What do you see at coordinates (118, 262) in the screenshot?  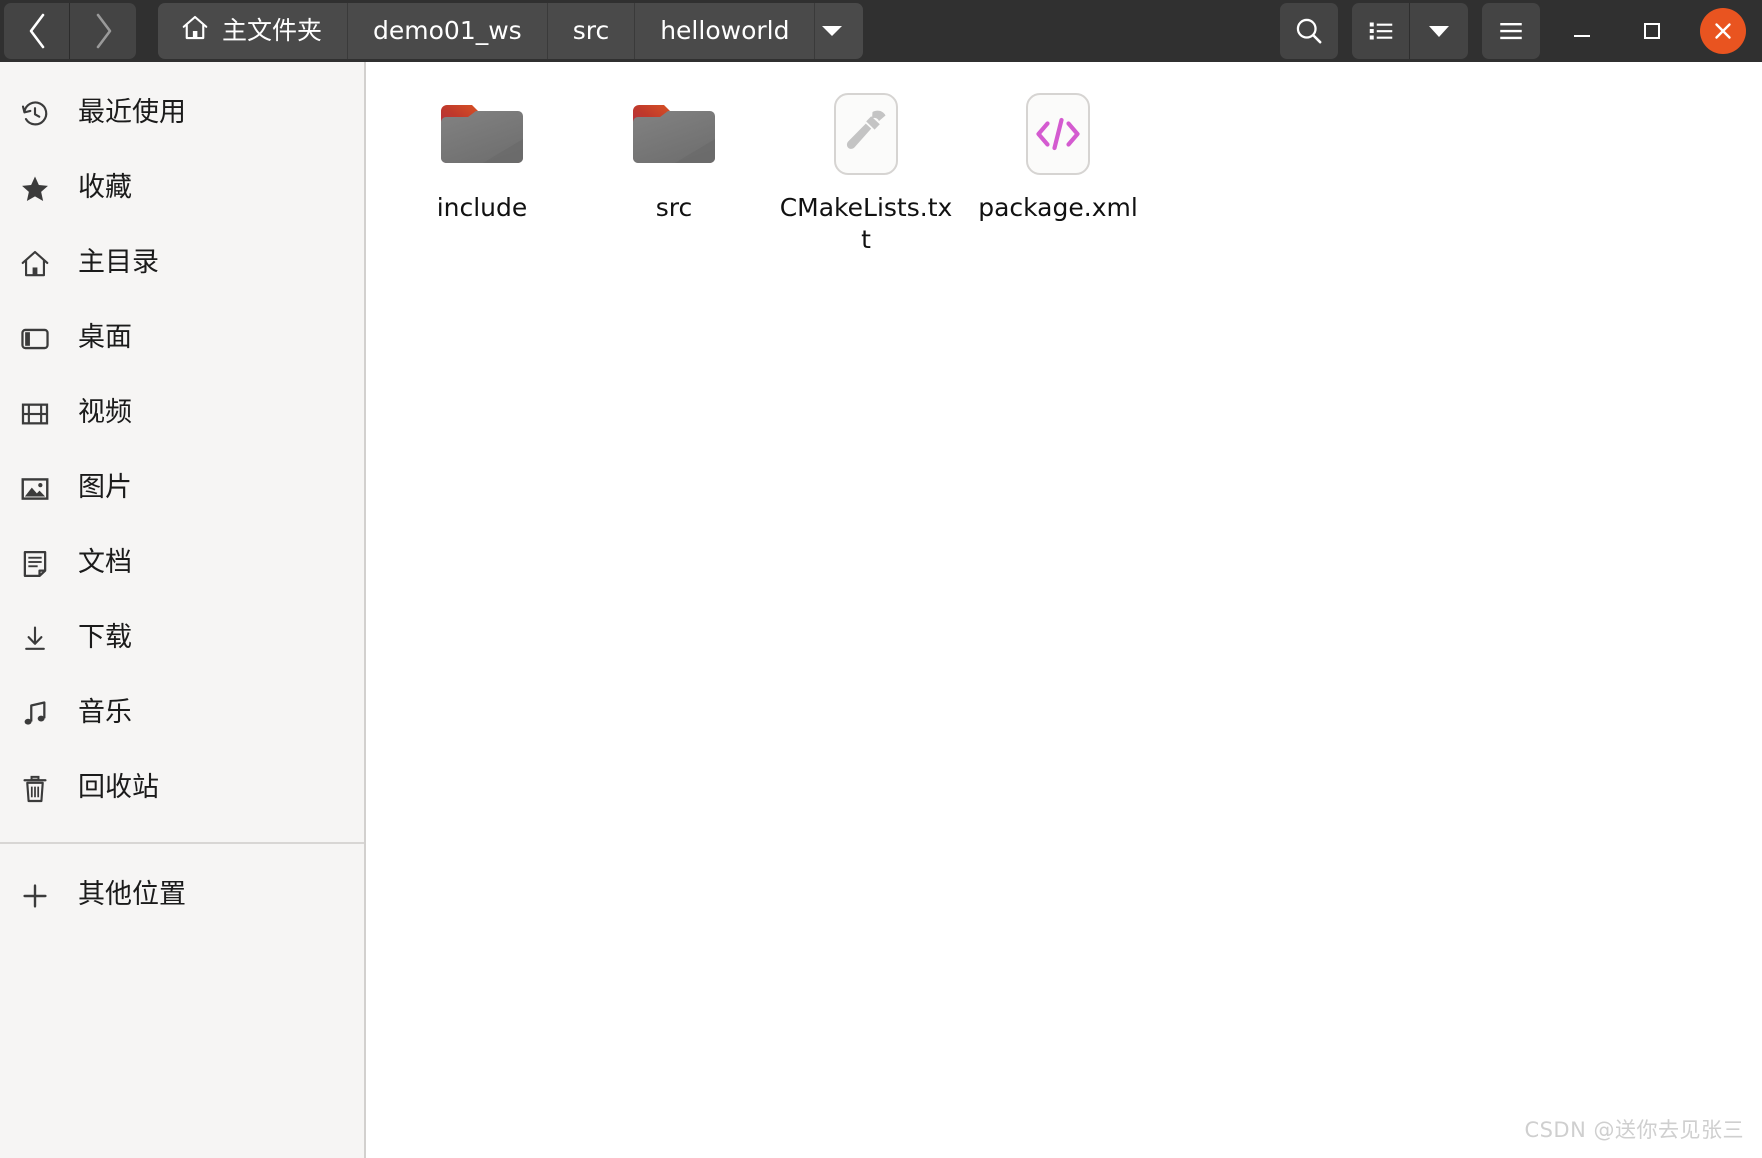 I see `sidebar-item-label: 主目录` at bounding box center [118, 262].